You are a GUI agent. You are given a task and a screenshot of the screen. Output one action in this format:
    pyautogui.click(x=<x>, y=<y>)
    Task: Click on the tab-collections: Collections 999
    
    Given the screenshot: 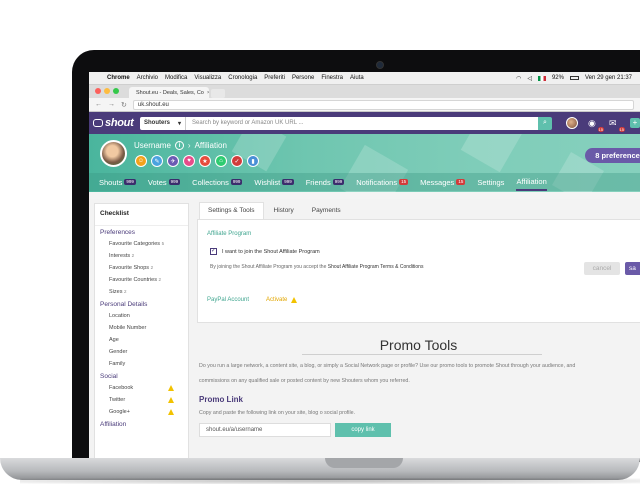 What is the action you would take?
    pyautogui.click(x=217, y=182)
    